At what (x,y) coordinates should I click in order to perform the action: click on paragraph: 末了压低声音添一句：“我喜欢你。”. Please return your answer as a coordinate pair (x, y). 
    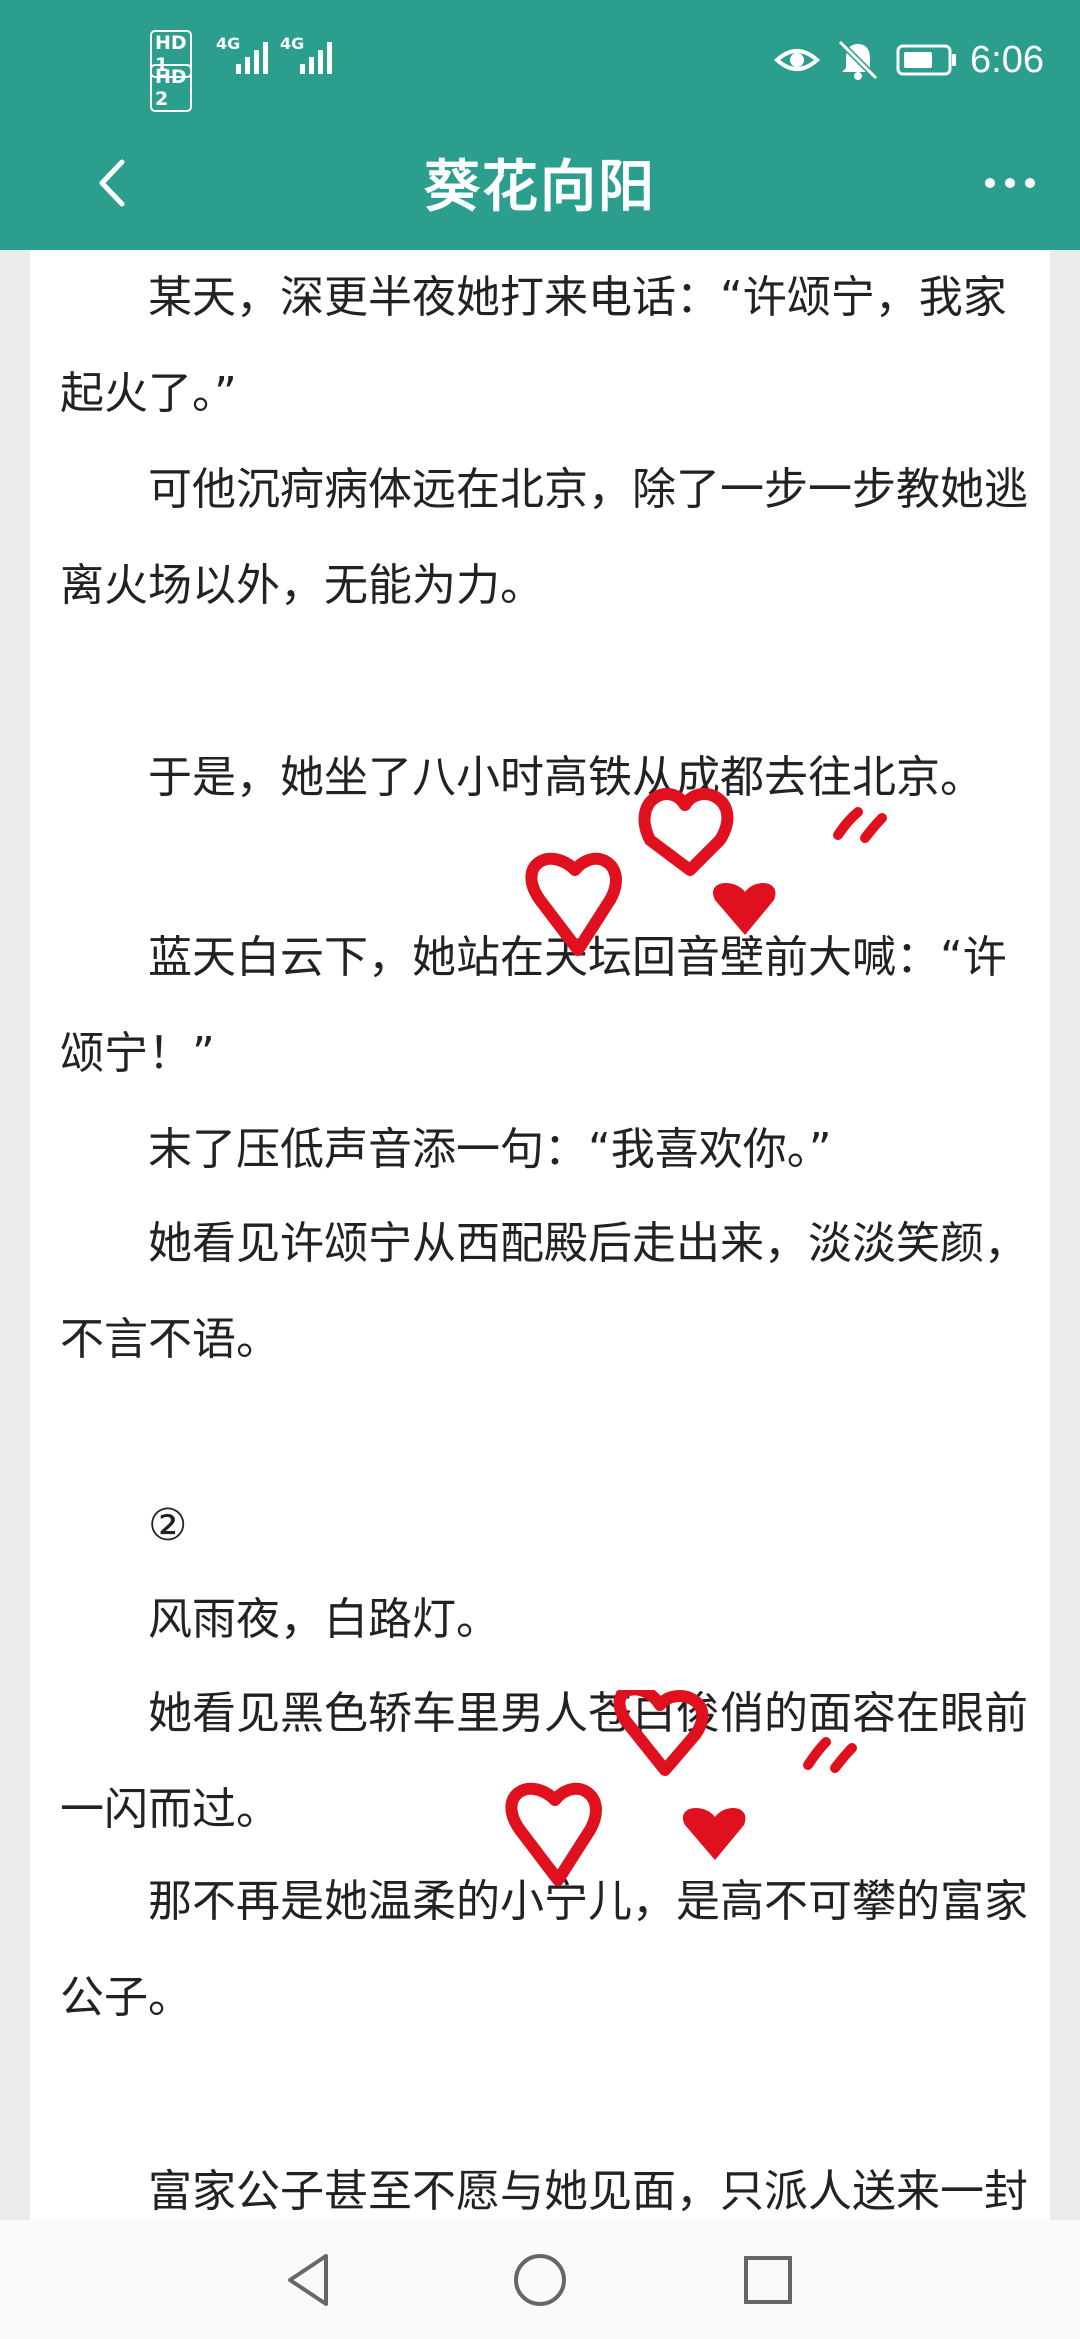
    Looking at the image, I should click on (490, 1149).